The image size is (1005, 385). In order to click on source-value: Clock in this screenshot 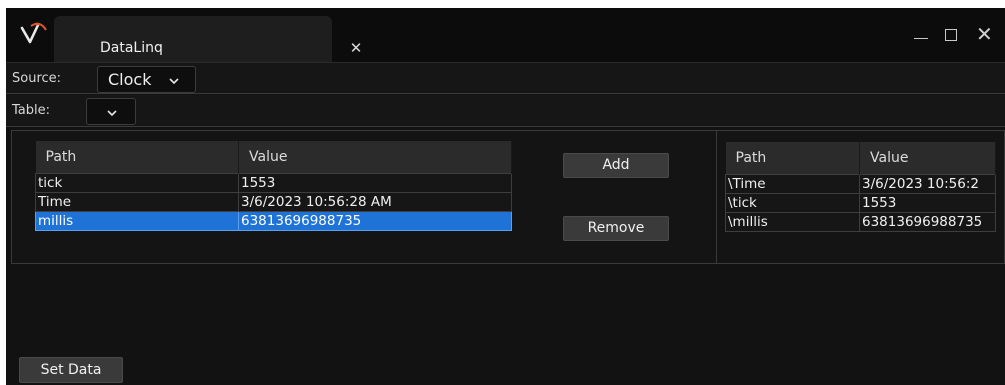, I will do `click(130, 79)`.